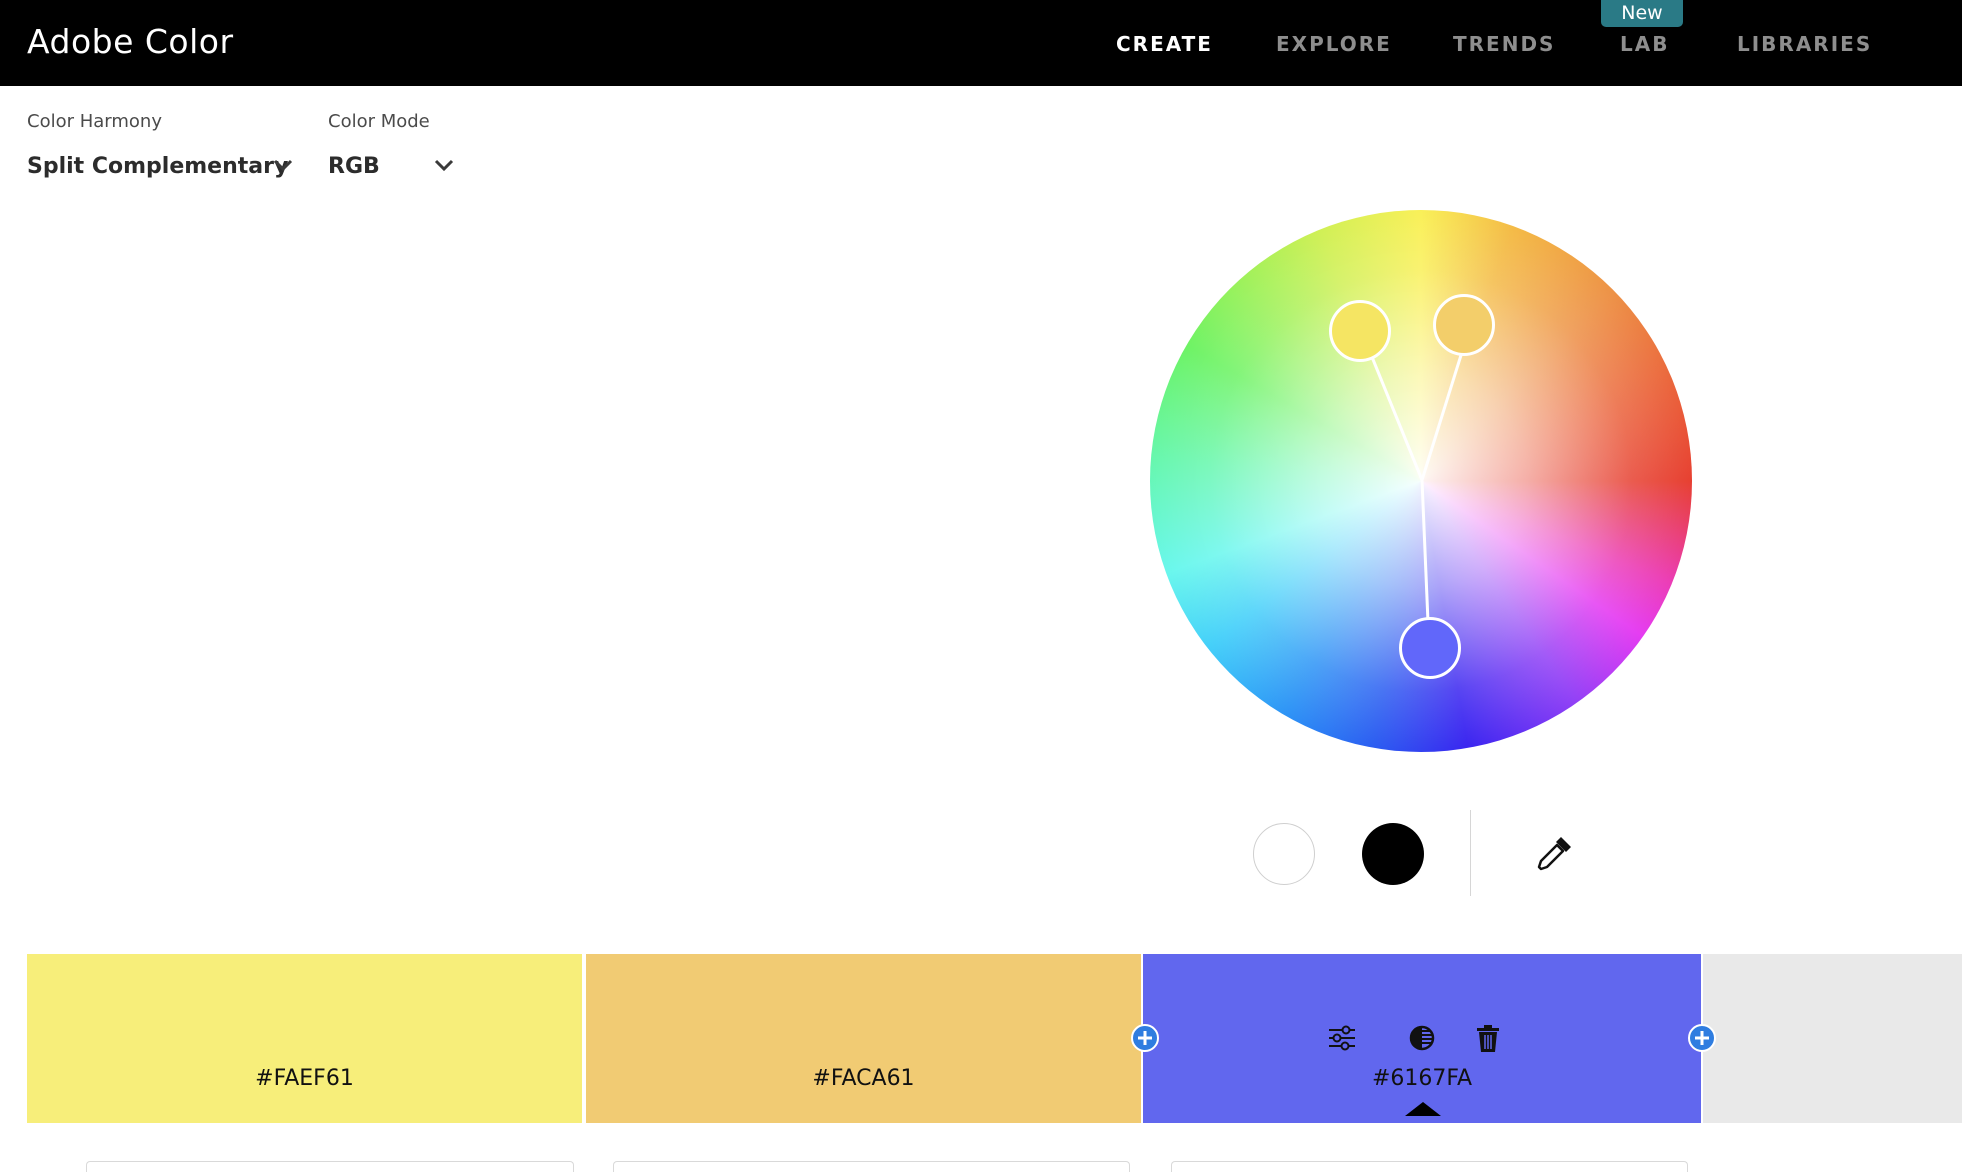  What do you see at coordinates (94, 121) in the screenshot?
I see `color-harmony-label: Color Harmony` at bounding box center [94, 121].